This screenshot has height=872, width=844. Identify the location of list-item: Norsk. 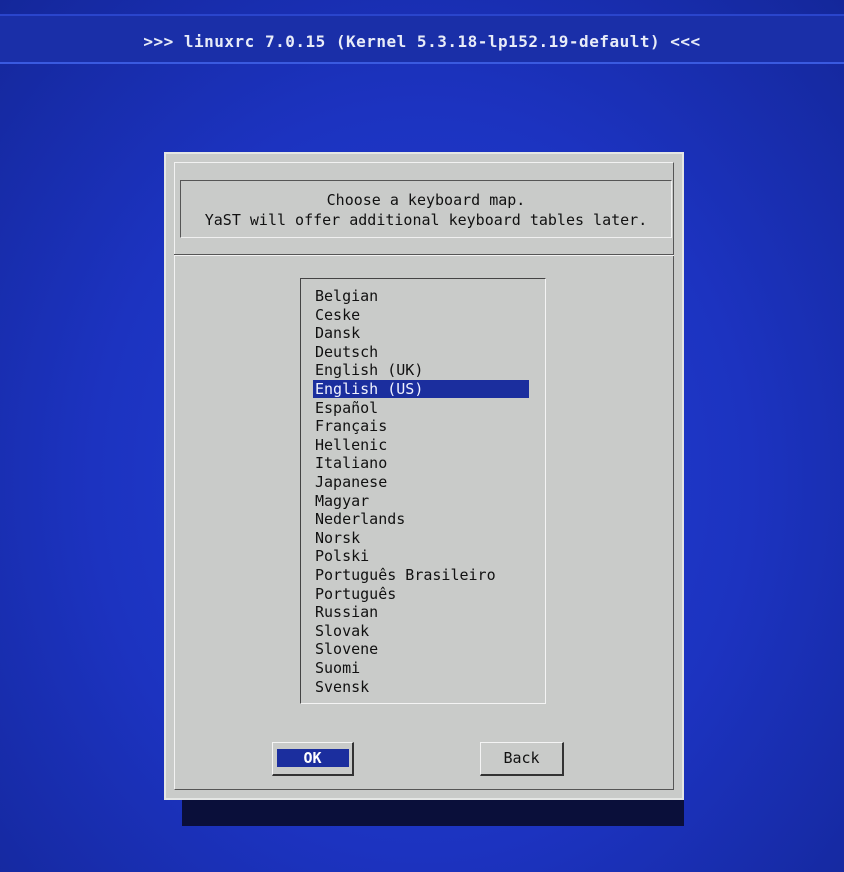
(336, 538).